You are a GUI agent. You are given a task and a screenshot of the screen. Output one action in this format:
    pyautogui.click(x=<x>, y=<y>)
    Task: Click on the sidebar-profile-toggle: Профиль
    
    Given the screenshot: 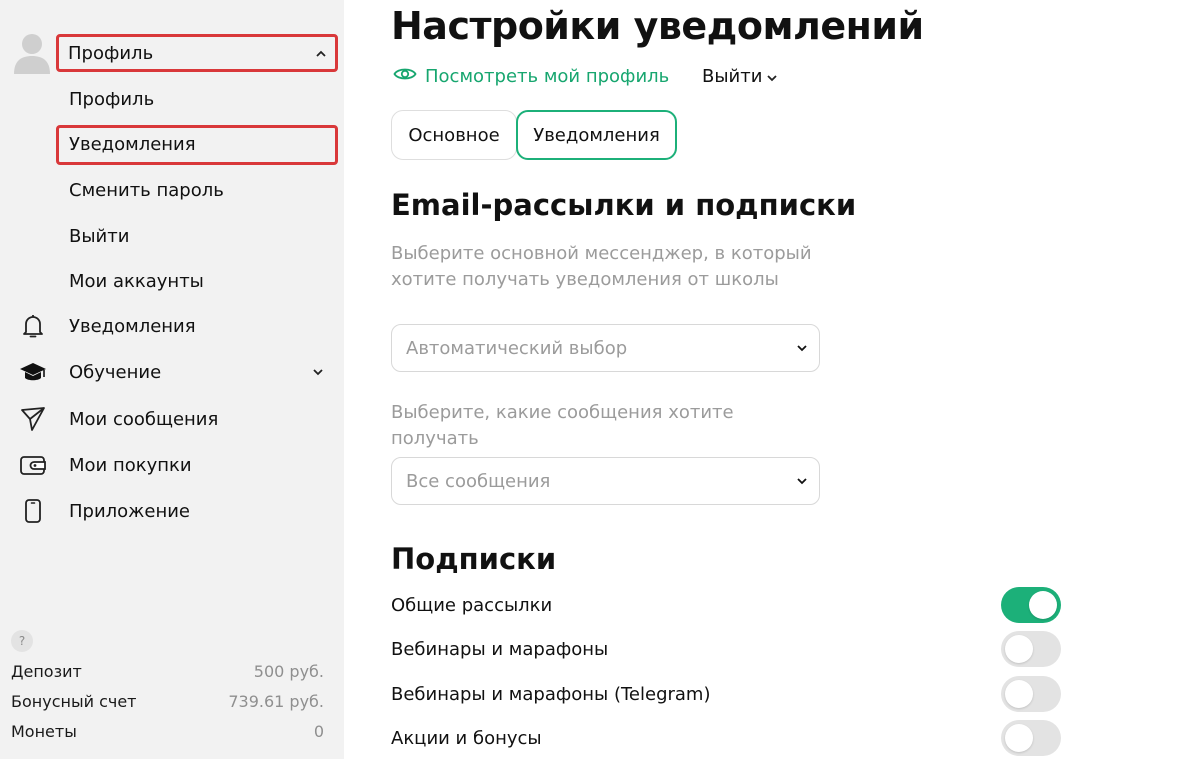 What is the action you would take?
    pyautogui.click(x=197, y=53)
    